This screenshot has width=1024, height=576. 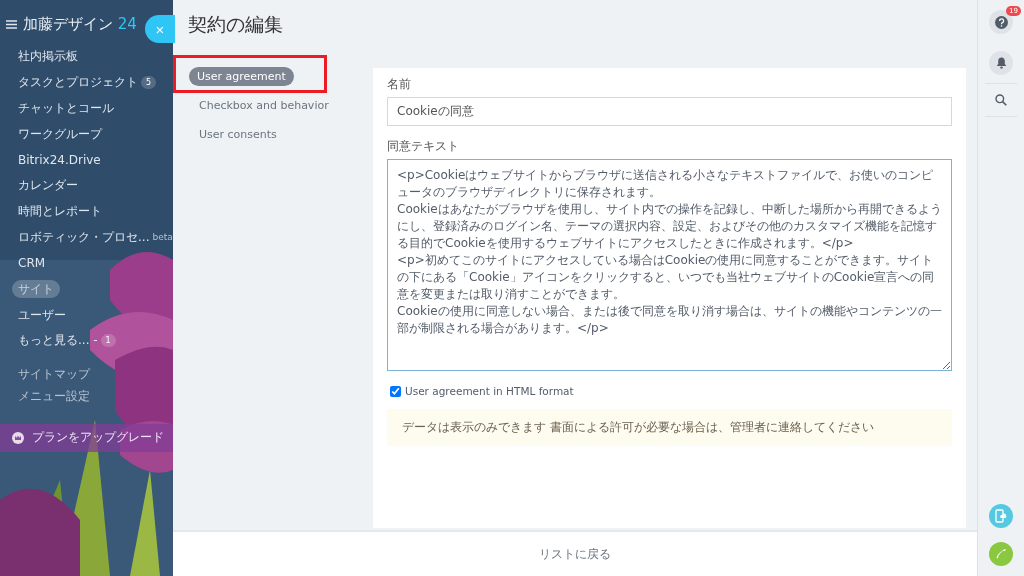 What do you see at coordinates (60, 134) in the screenshot?
I see `menu-item: ワークグループ` at bounding box center [60, 134].